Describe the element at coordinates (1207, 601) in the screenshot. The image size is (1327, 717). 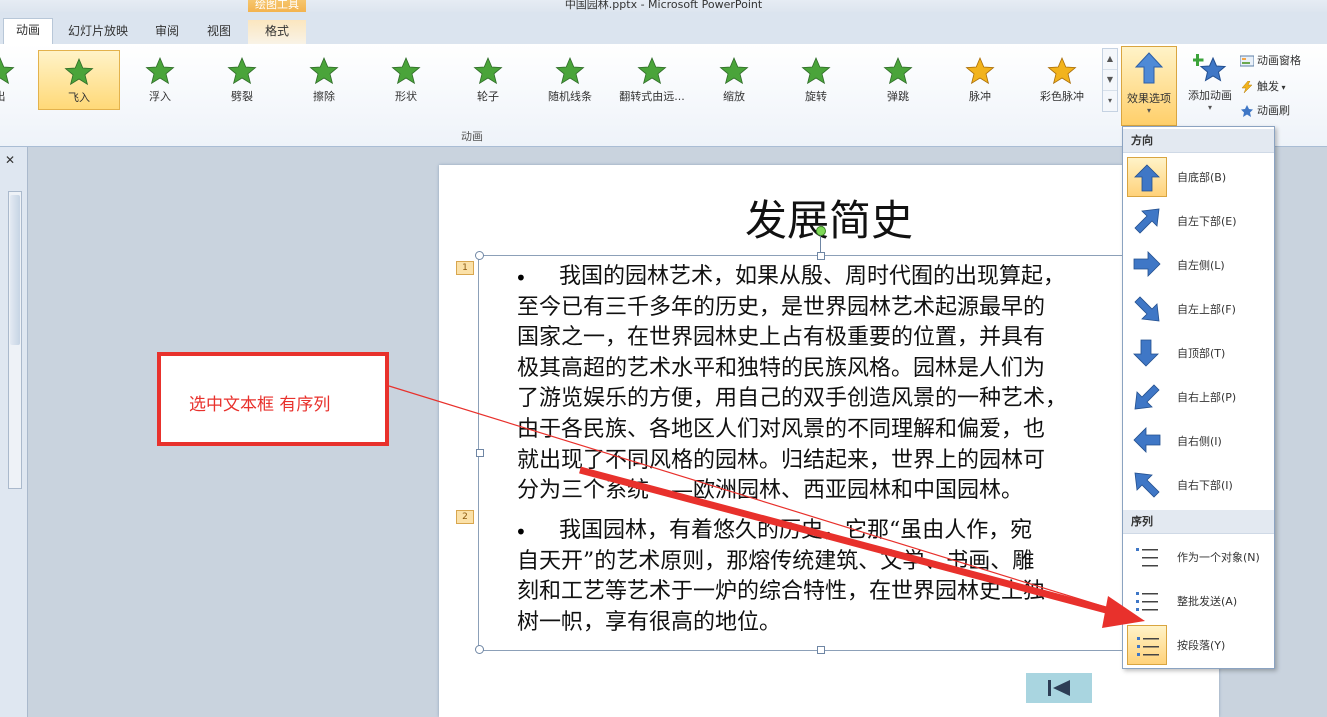
I see `sequence-option-label: 整批发送(A)` at that location.